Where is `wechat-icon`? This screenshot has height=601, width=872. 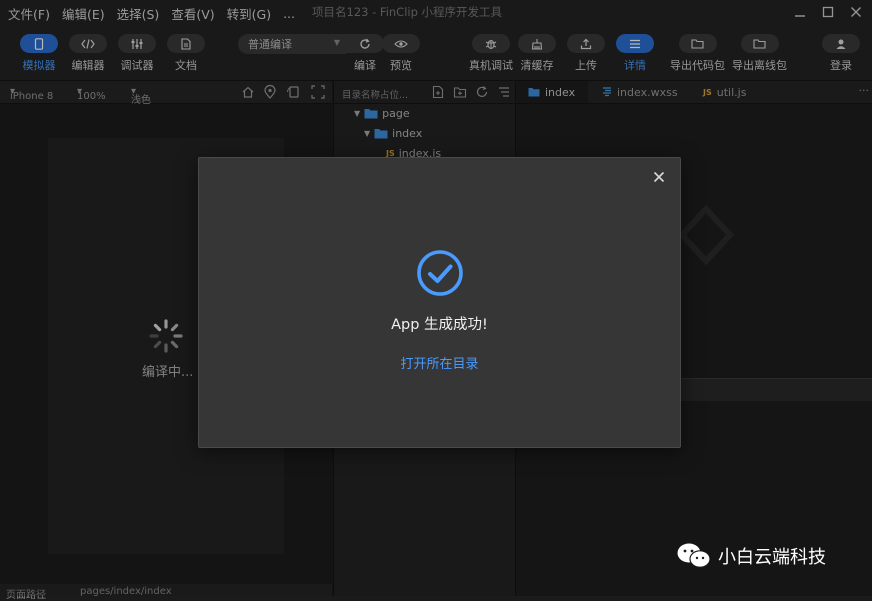
wechat-icon is located at coordinates (694, 555).